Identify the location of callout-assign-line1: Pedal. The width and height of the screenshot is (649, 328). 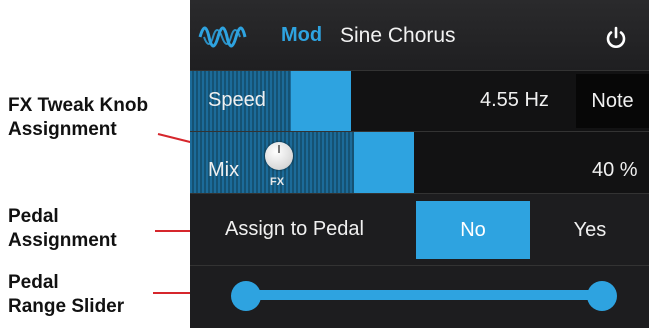
(33, 216).